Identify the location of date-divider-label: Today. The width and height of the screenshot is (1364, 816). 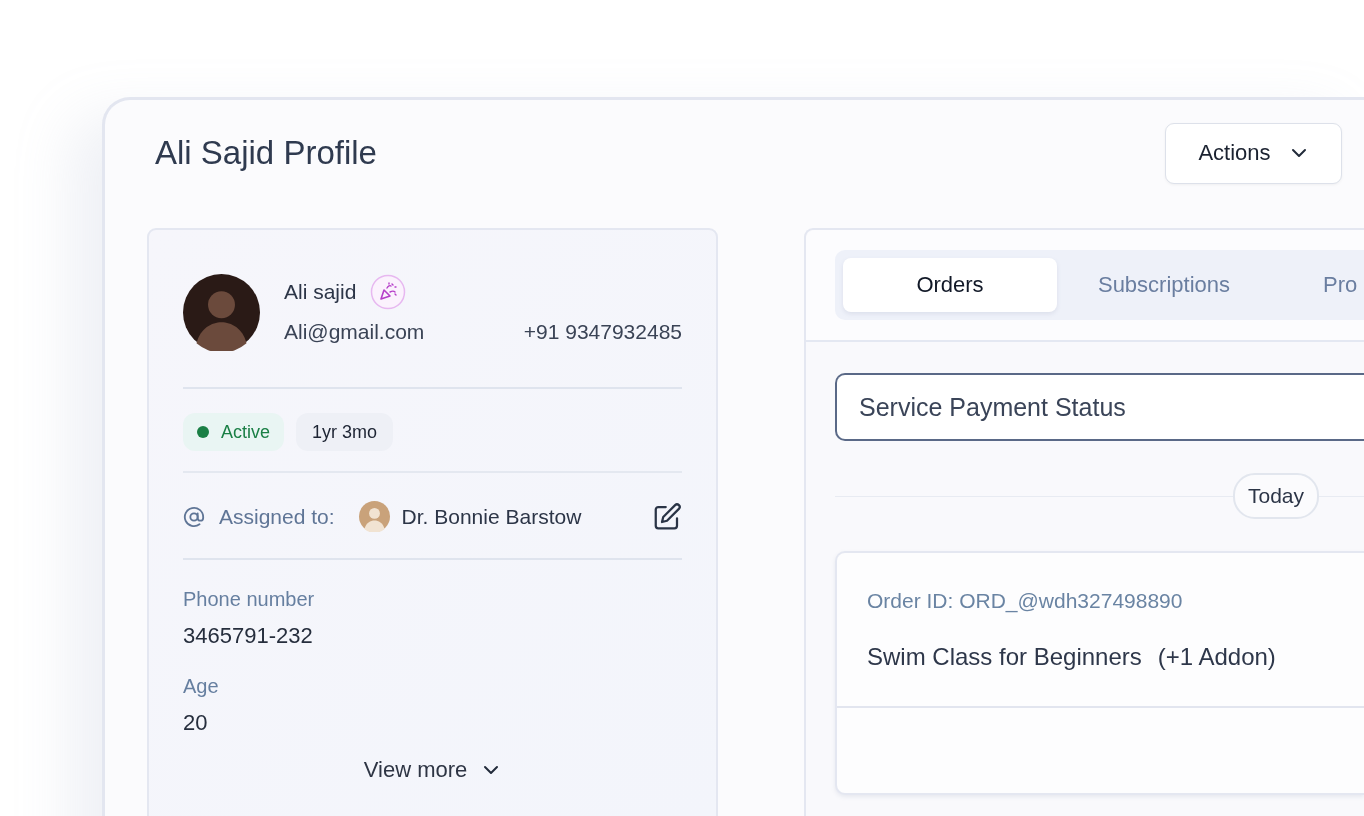
(1275, 496).